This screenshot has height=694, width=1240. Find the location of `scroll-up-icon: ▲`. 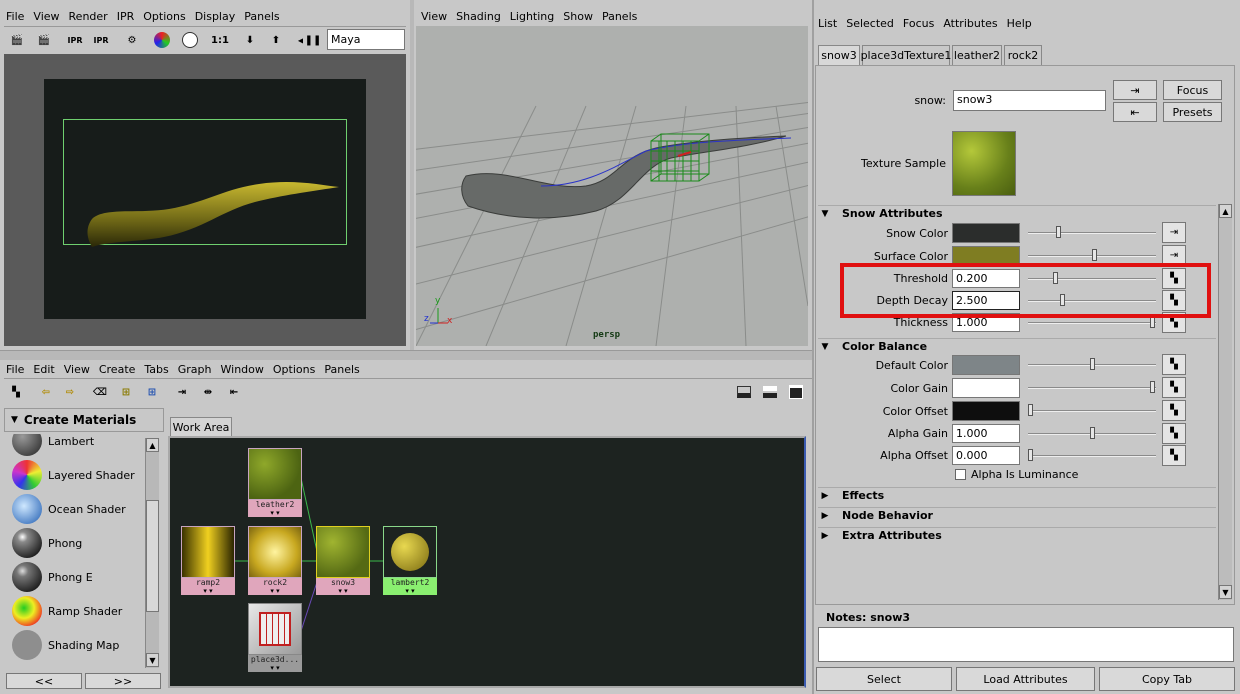

scroll-up-icon: ▲ is located at coordinates (152, 445).